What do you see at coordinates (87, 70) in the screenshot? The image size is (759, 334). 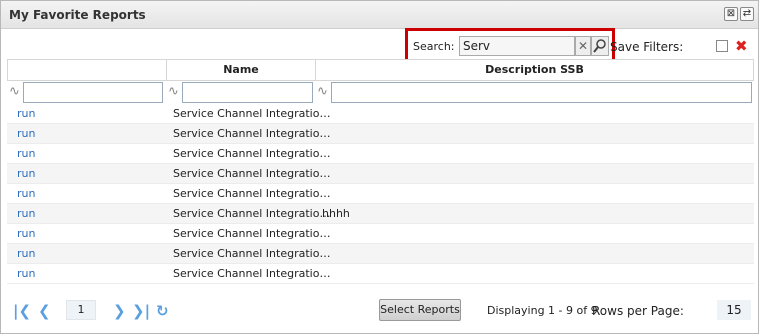 I see `column-header-action` at bounding box center [87, 70].